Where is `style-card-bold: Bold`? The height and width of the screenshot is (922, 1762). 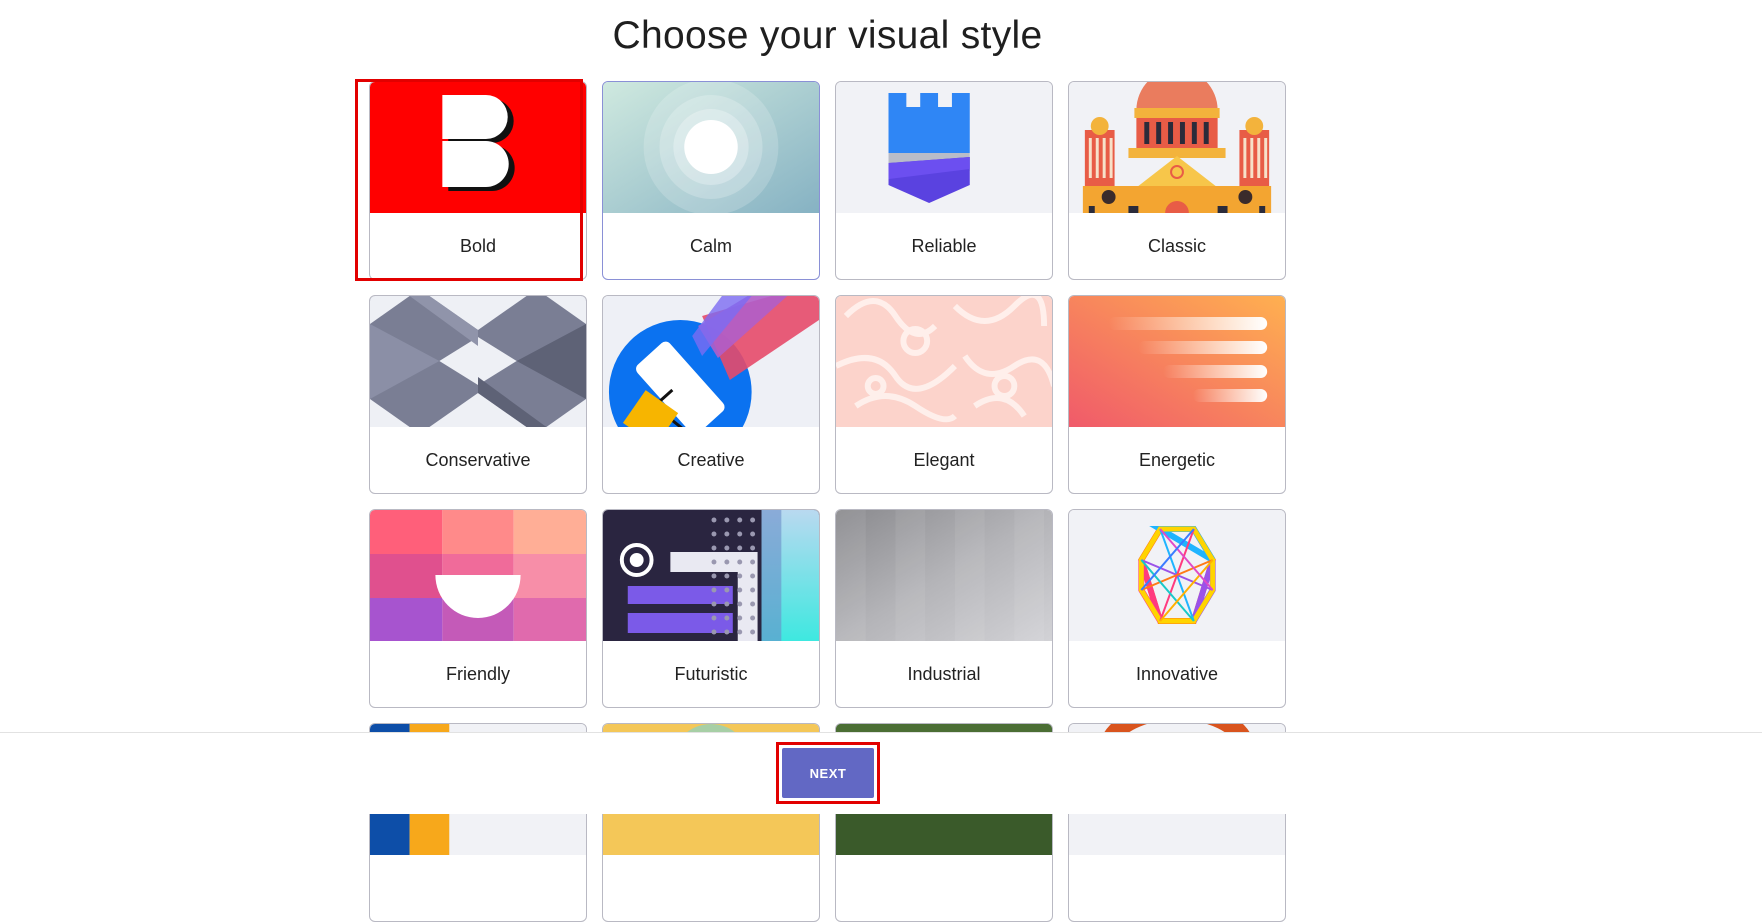 style-card-bold: Bold is located at coordinates (478, 180).